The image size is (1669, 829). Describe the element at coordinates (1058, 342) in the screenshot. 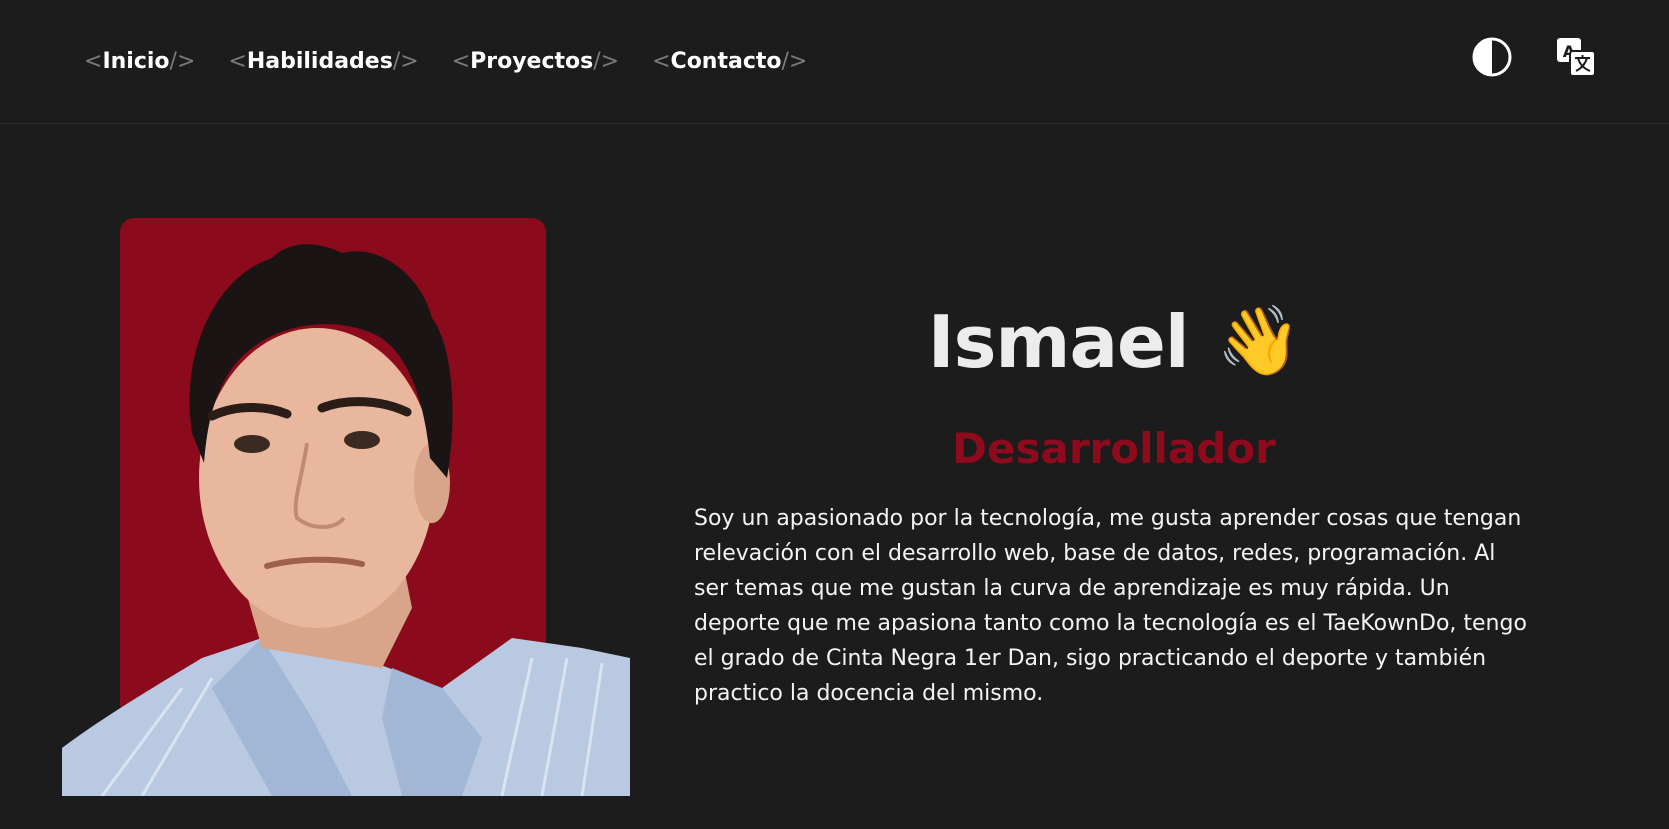

I see `name-text: Ismael` at that location.